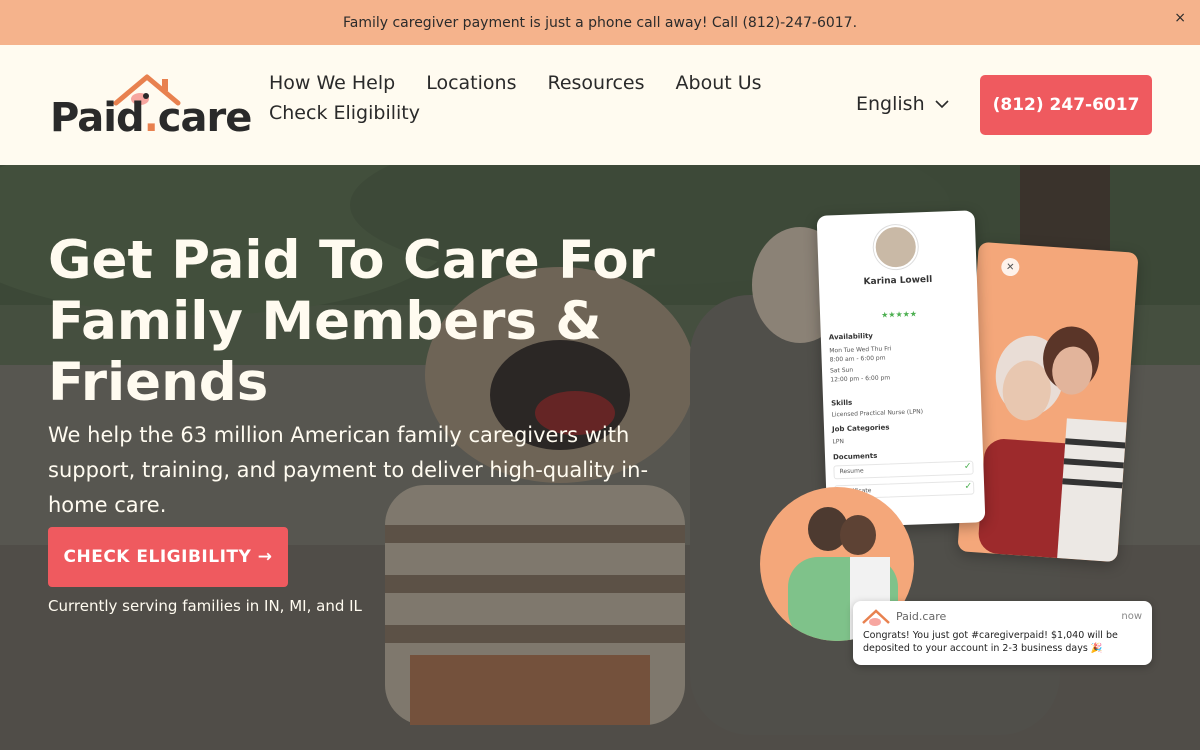 This screenshot has width=1200, height=750. Describe the element at coordinates (860, 428) in the screenshot. I see `job-categories-heading: Job Categories` at that location.